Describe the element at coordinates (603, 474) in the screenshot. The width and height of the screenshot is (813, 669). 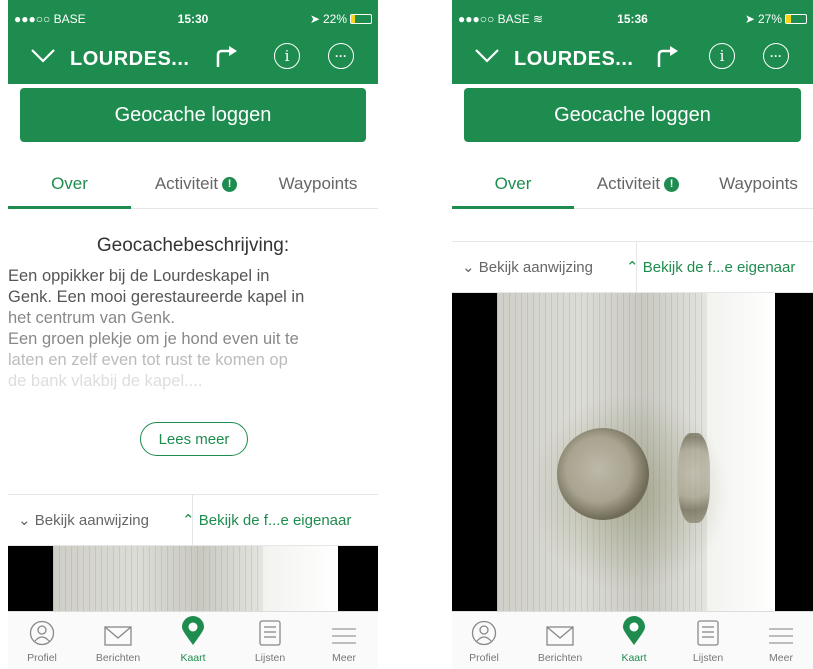
I see `wood-knot` at that location.